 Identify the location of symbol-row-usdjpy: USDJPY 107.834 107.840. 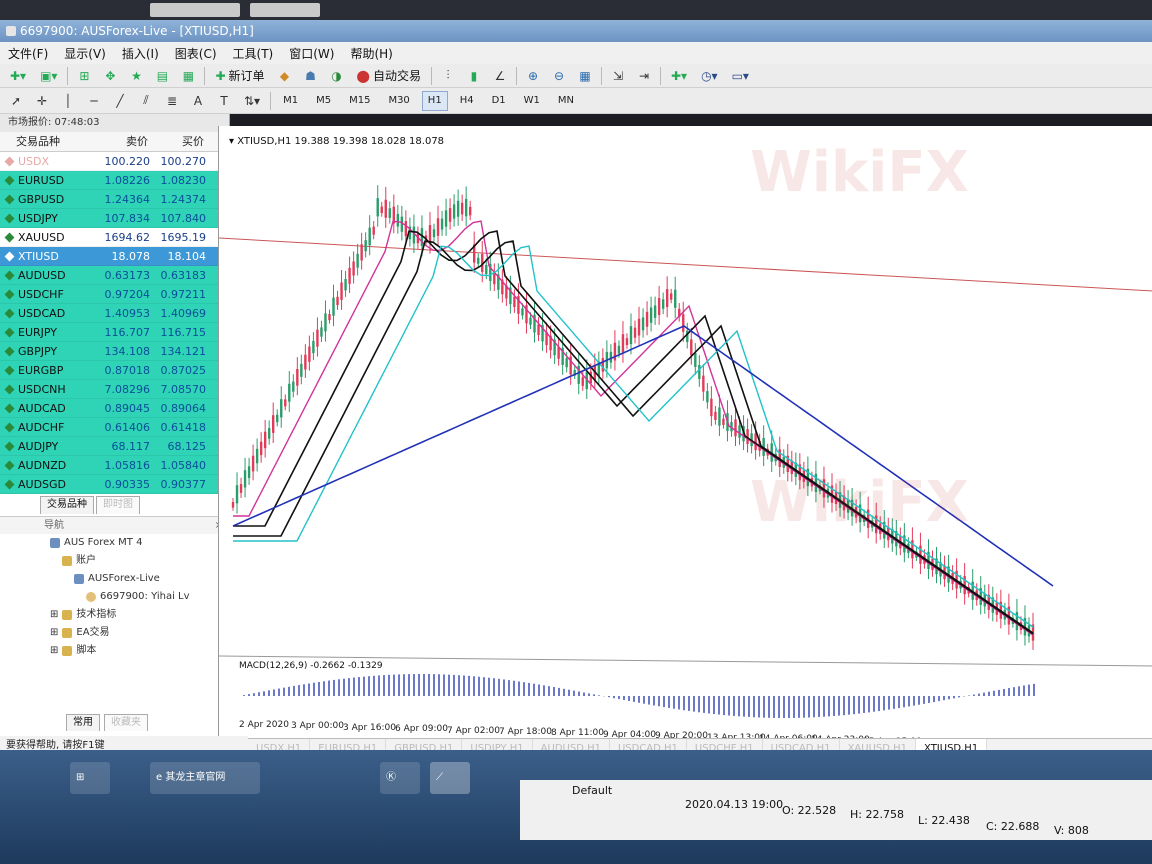
(114, 218).